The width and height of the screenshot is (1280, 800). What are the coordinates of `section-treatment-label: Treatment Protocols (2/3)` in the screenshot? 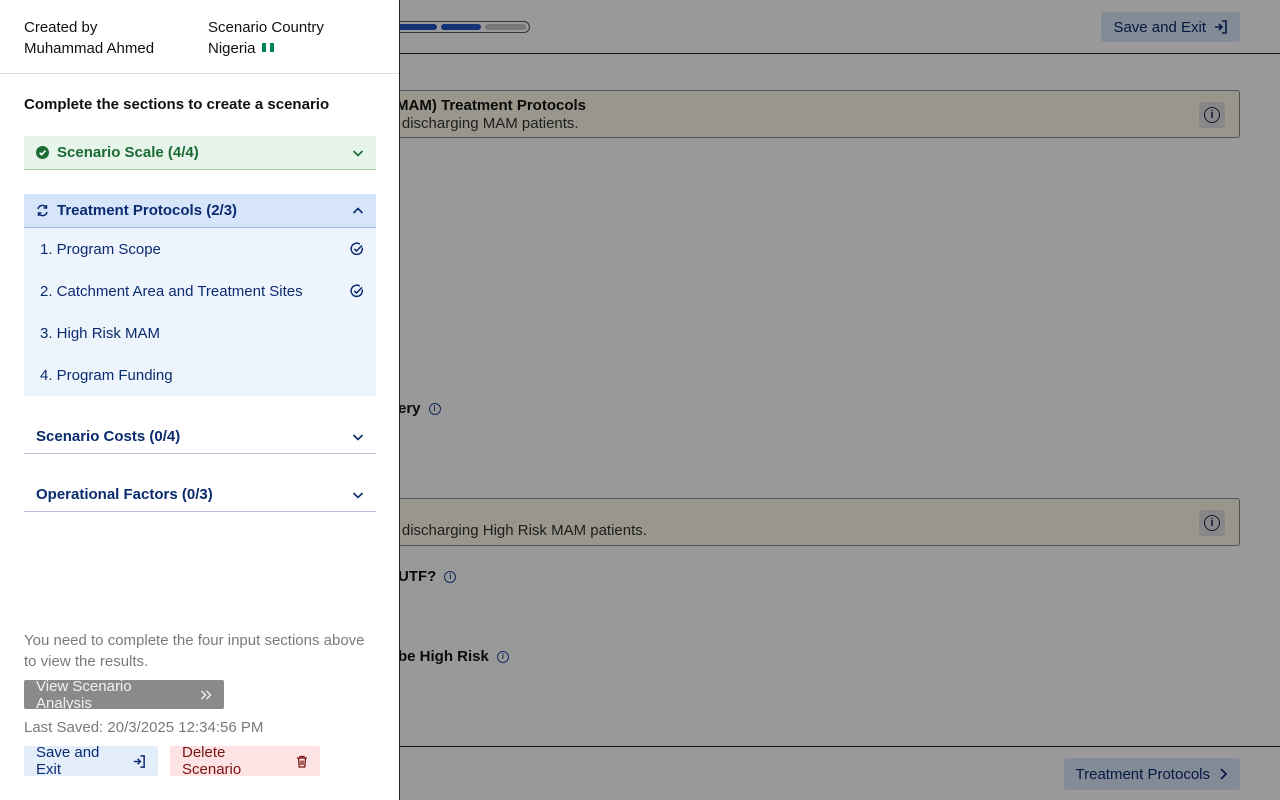 It's located at (147, 210).